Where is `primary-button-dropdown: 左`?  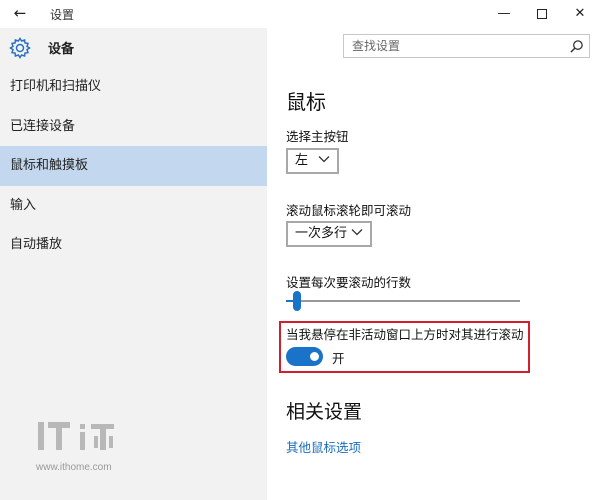 primary-button-dropdown: 左 is located at coordinates (312, 161).